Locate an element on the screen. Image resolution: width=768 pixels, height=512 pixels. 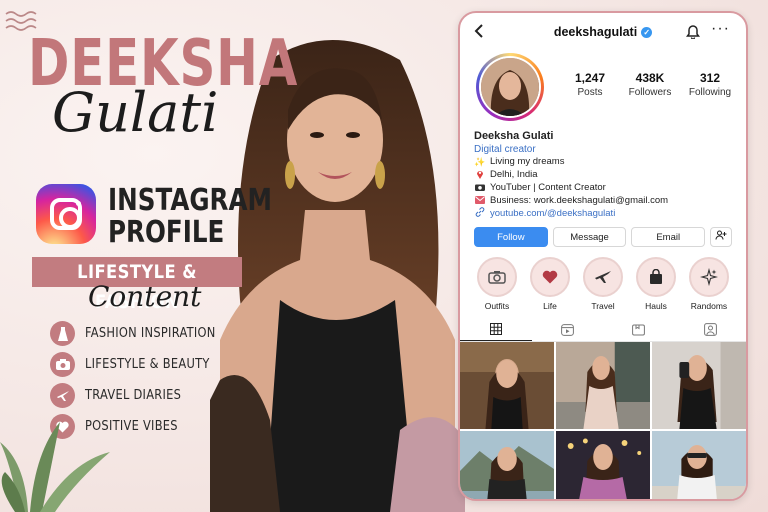
tab-guides is located at coordinates (639, 330).